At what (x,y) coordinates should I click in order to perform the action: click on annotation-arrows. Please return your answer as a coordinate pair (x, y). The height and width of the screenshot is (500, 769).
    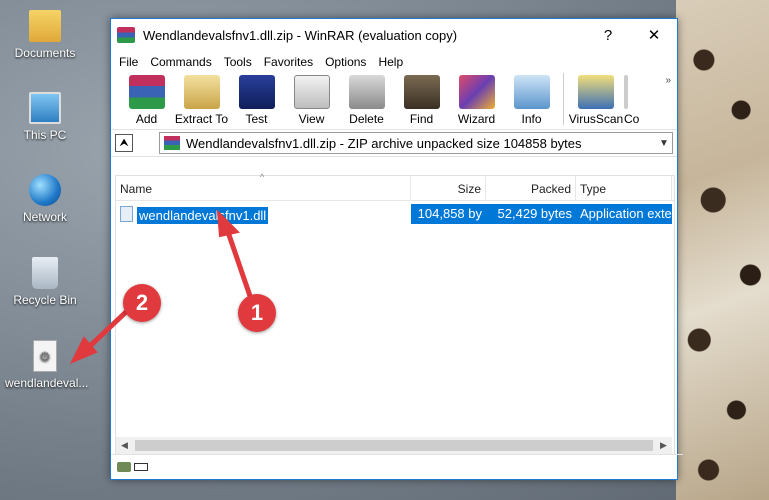
    Looking at the image, I should click on (161, 286).